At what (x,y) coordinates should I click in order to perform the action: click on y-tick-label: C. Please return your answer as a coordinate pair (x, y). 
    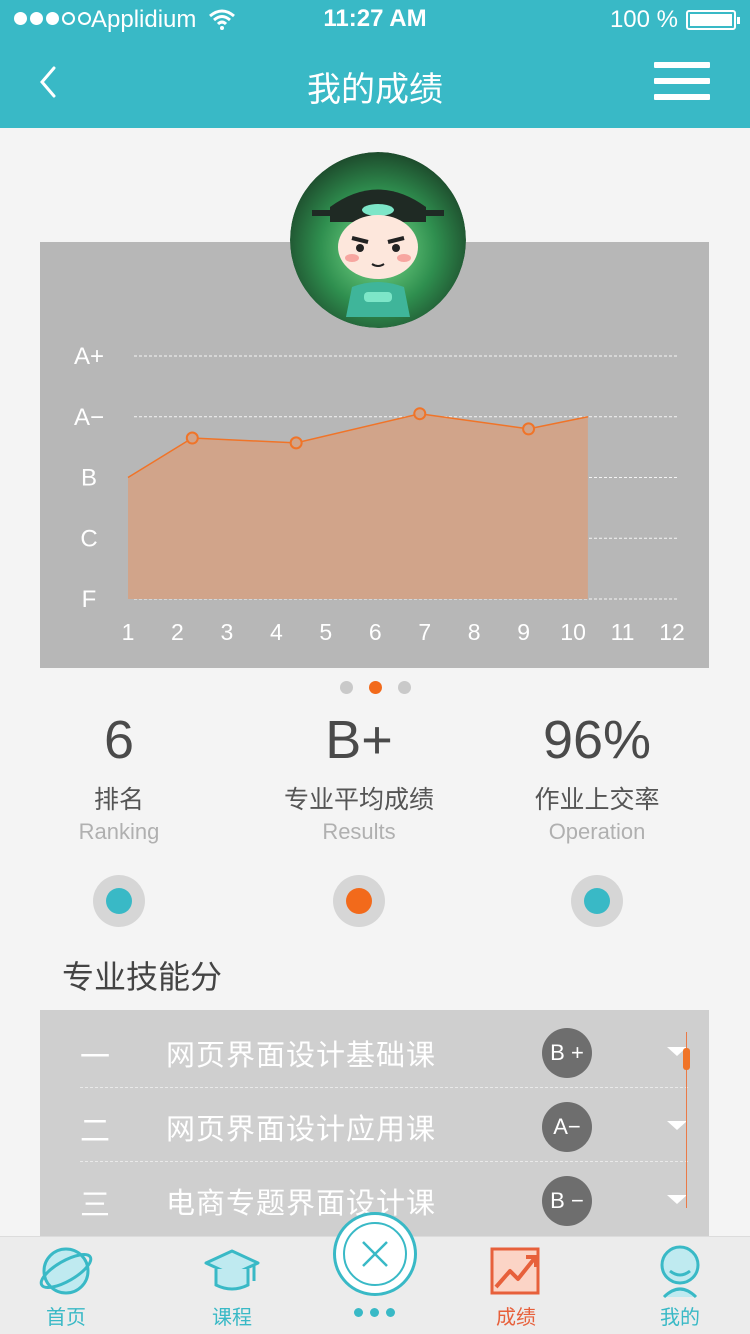
    Looking at the image, I should click on (88, 538).